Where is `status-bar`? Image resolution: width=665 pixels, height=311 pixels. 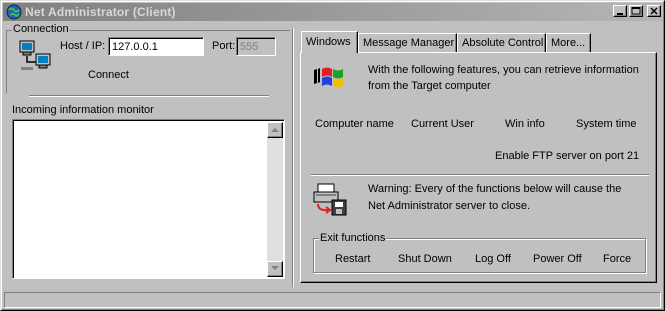 status-bar is located at coordinates (332, 300).